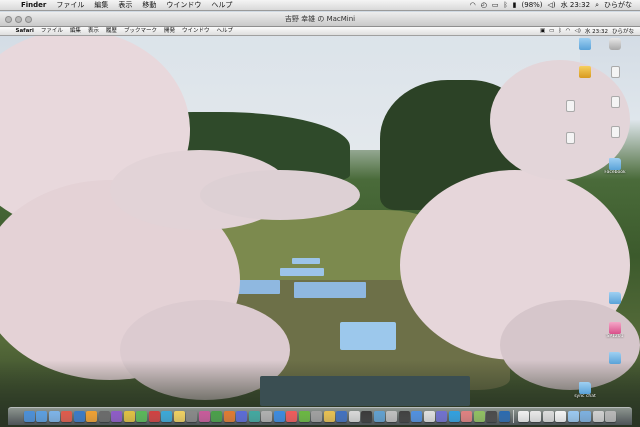  What do you see at coordinates (51, 31) in the screenshot?
I see `remote-menu-file: ファイル` at bounding box center [51, 31].